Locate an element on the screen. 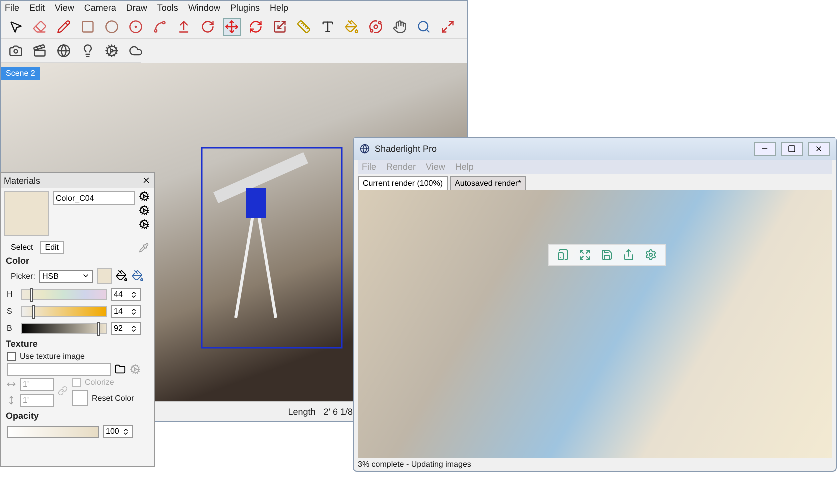 The image size is (839, 481). orbit-icon is located at coordinates (376, 27).